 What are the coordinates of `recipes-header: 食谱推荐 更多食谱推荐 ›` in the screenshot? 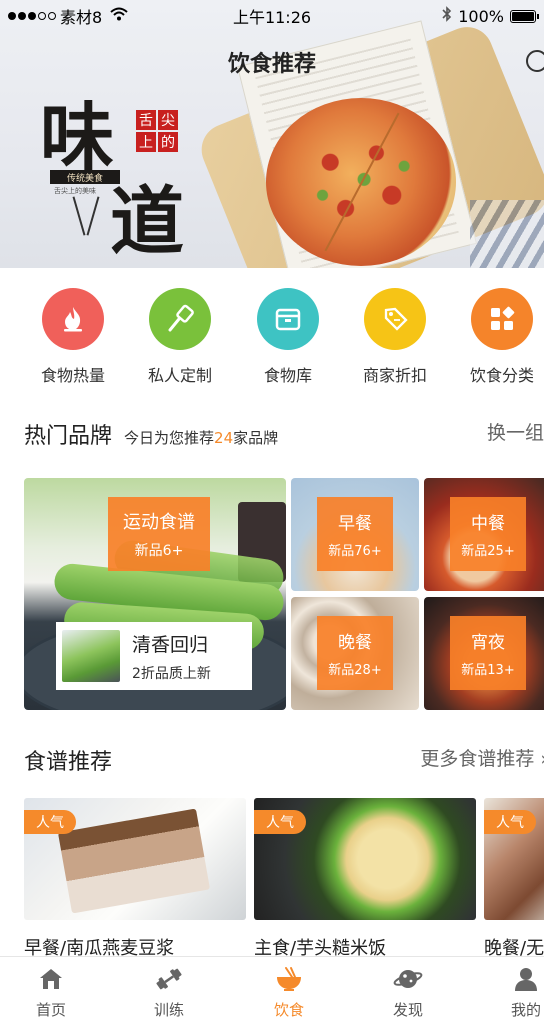 It's located at (284, 760).